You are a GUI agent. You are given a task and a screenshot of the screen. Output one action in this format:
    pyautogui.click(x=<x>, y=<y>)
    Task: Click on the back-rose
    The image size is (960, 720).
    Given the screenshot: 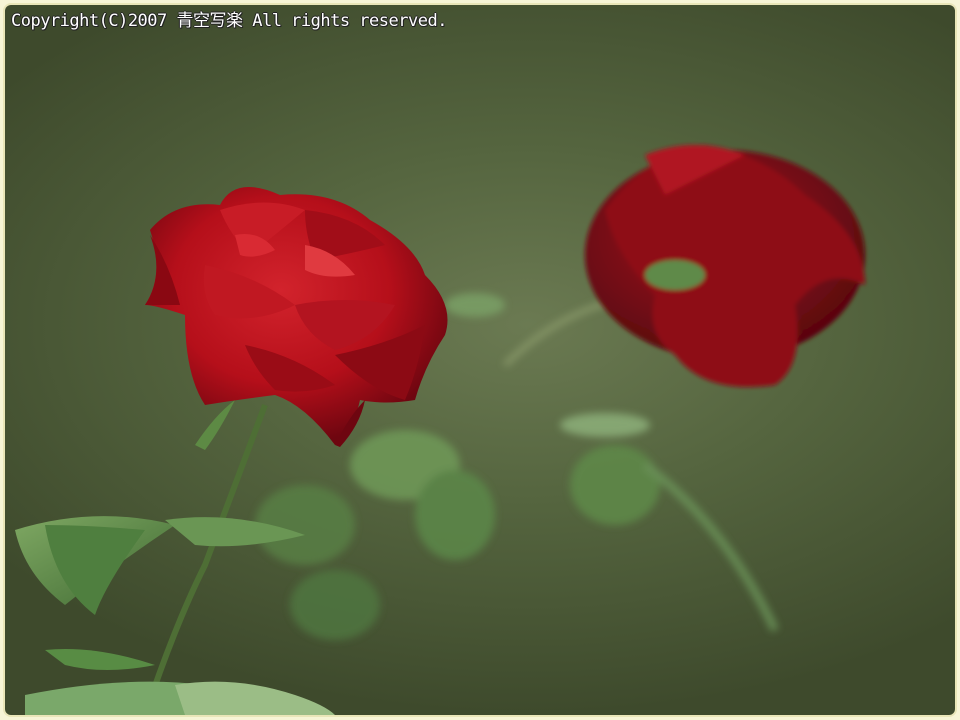 What is the action you would take?
    pyautogui.click(x=725, y=266)
    